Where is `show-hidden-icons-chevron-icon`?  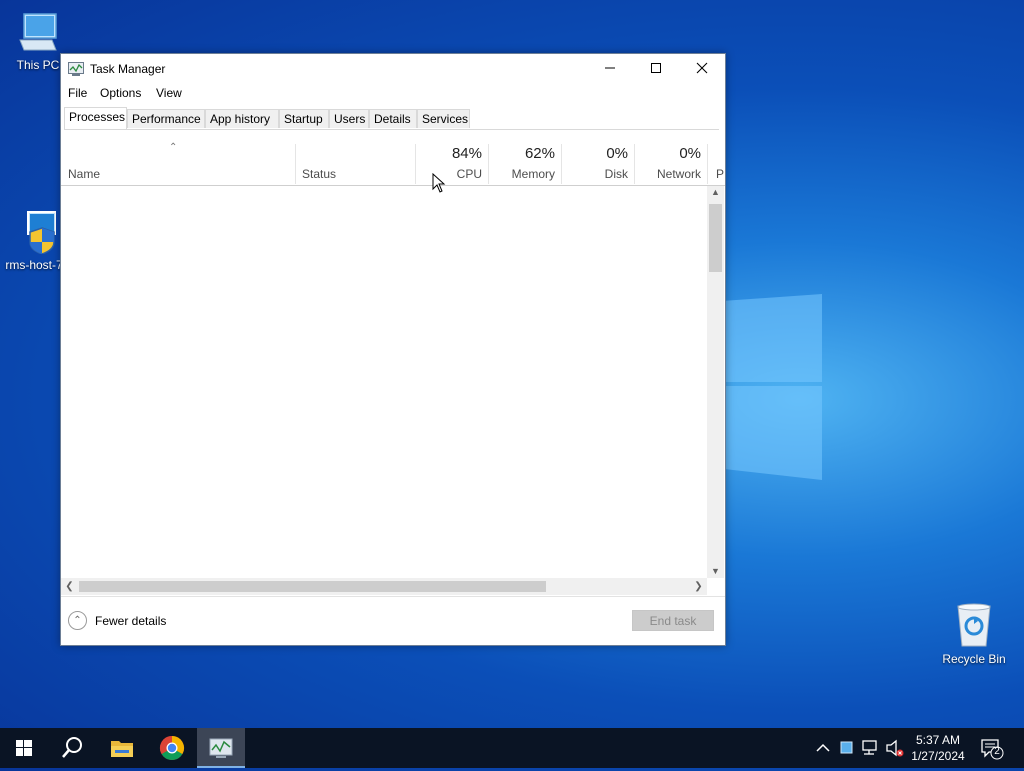 show-hidden-icons-chevron-icon is located at coordinates (823, 748).